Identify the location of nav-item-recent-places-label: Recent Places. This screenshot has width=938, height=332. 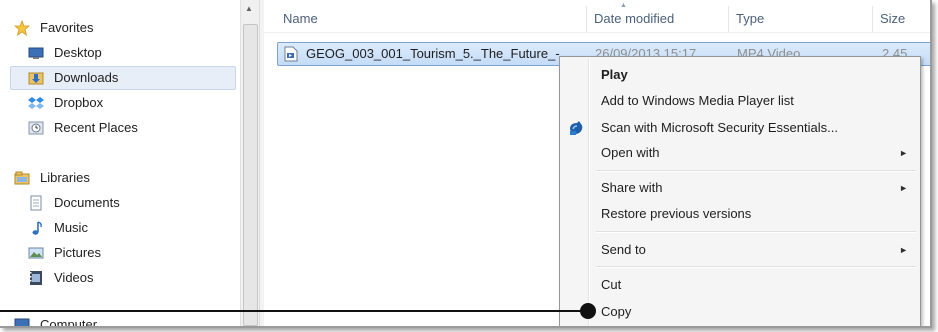
(96, 127).